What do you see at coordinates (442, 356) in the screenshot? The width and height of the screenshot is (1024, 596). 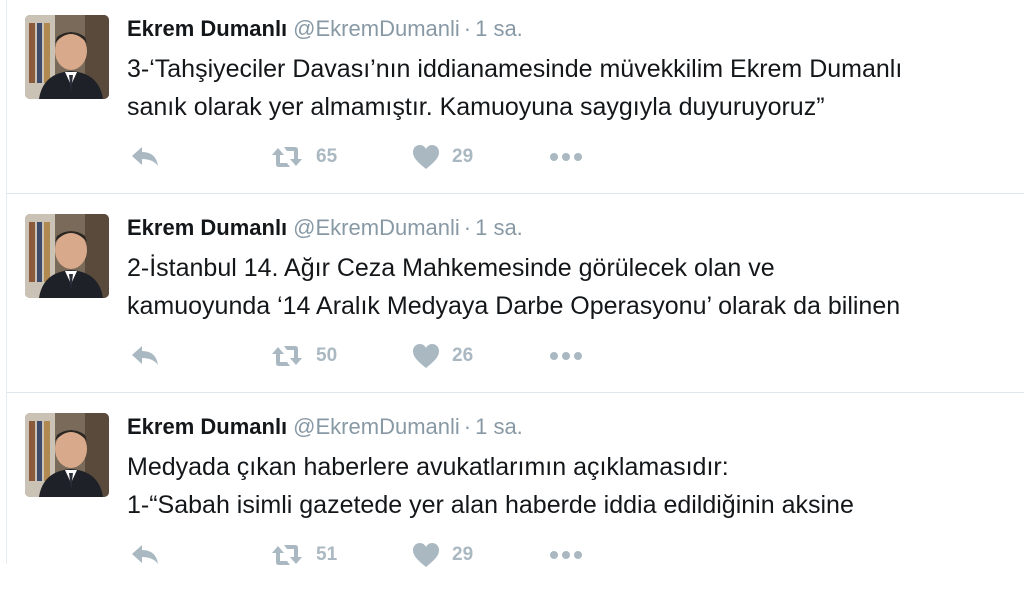 I see `like-button: 26` at bounding box center [442, 356].